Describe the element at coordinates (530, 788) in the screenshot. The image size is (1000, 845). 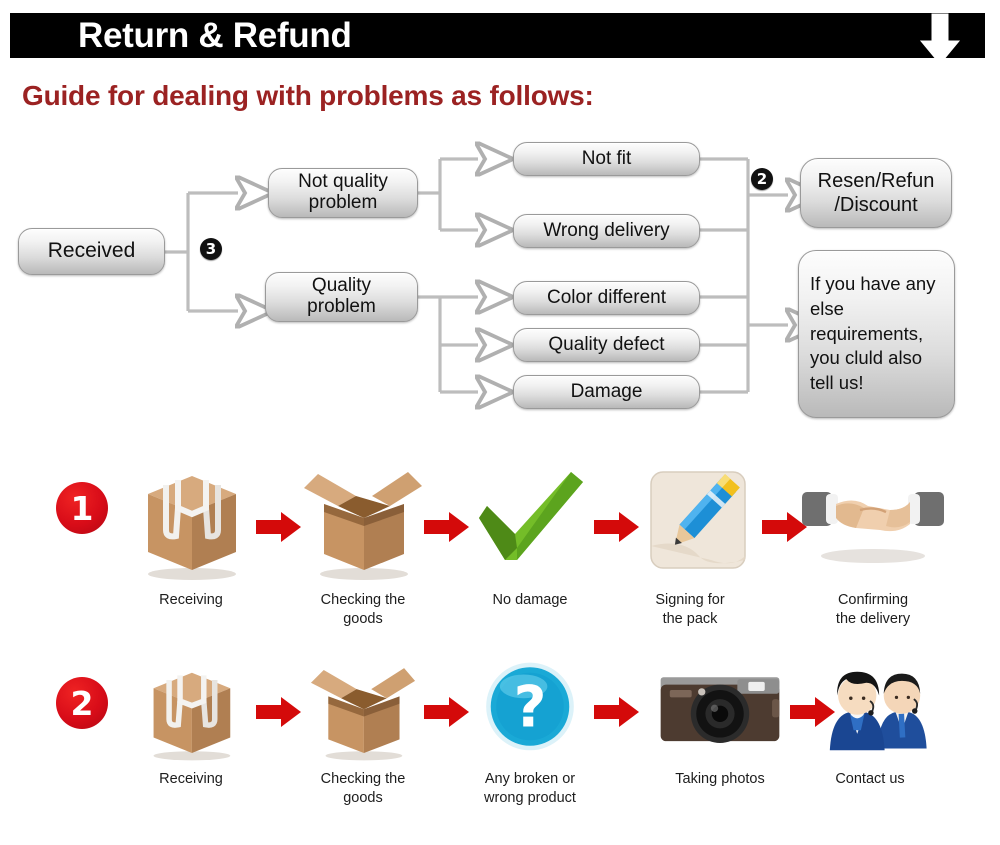
I see `process-step-label: Any broken or wrong product` at that location.